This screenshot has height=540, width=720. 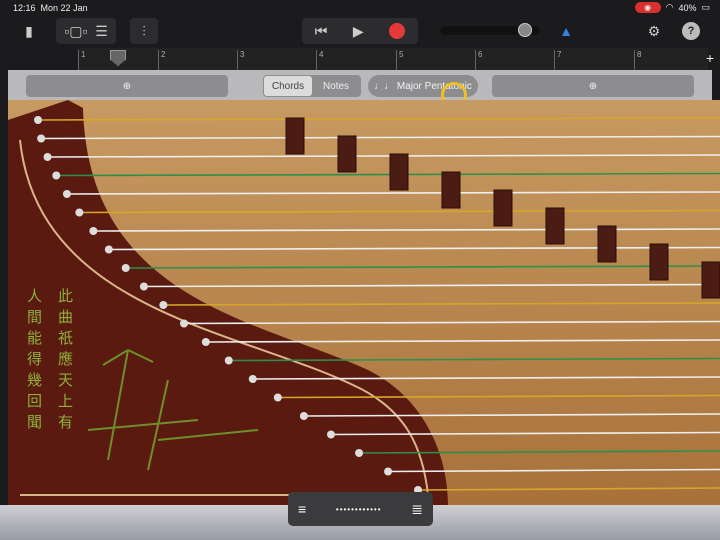 I want to click on screen-record-indicator: ◉, so click(x=647, y=7).